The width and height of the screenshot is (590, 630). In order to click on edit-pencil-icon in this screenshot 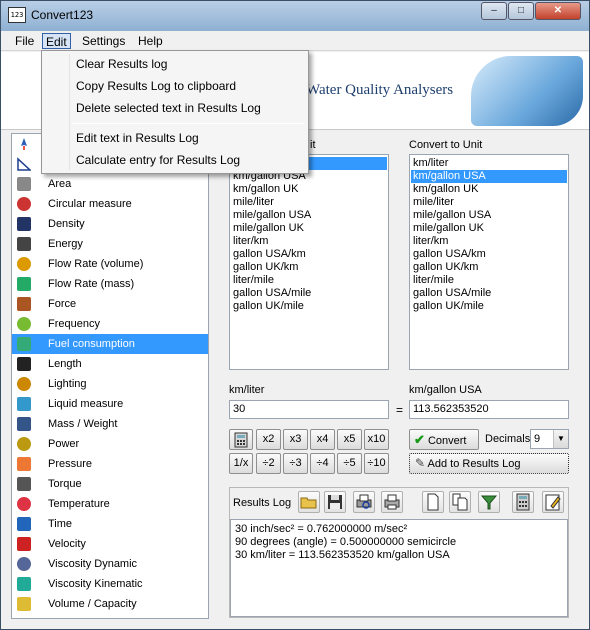, I will do `click(553, 502)`.